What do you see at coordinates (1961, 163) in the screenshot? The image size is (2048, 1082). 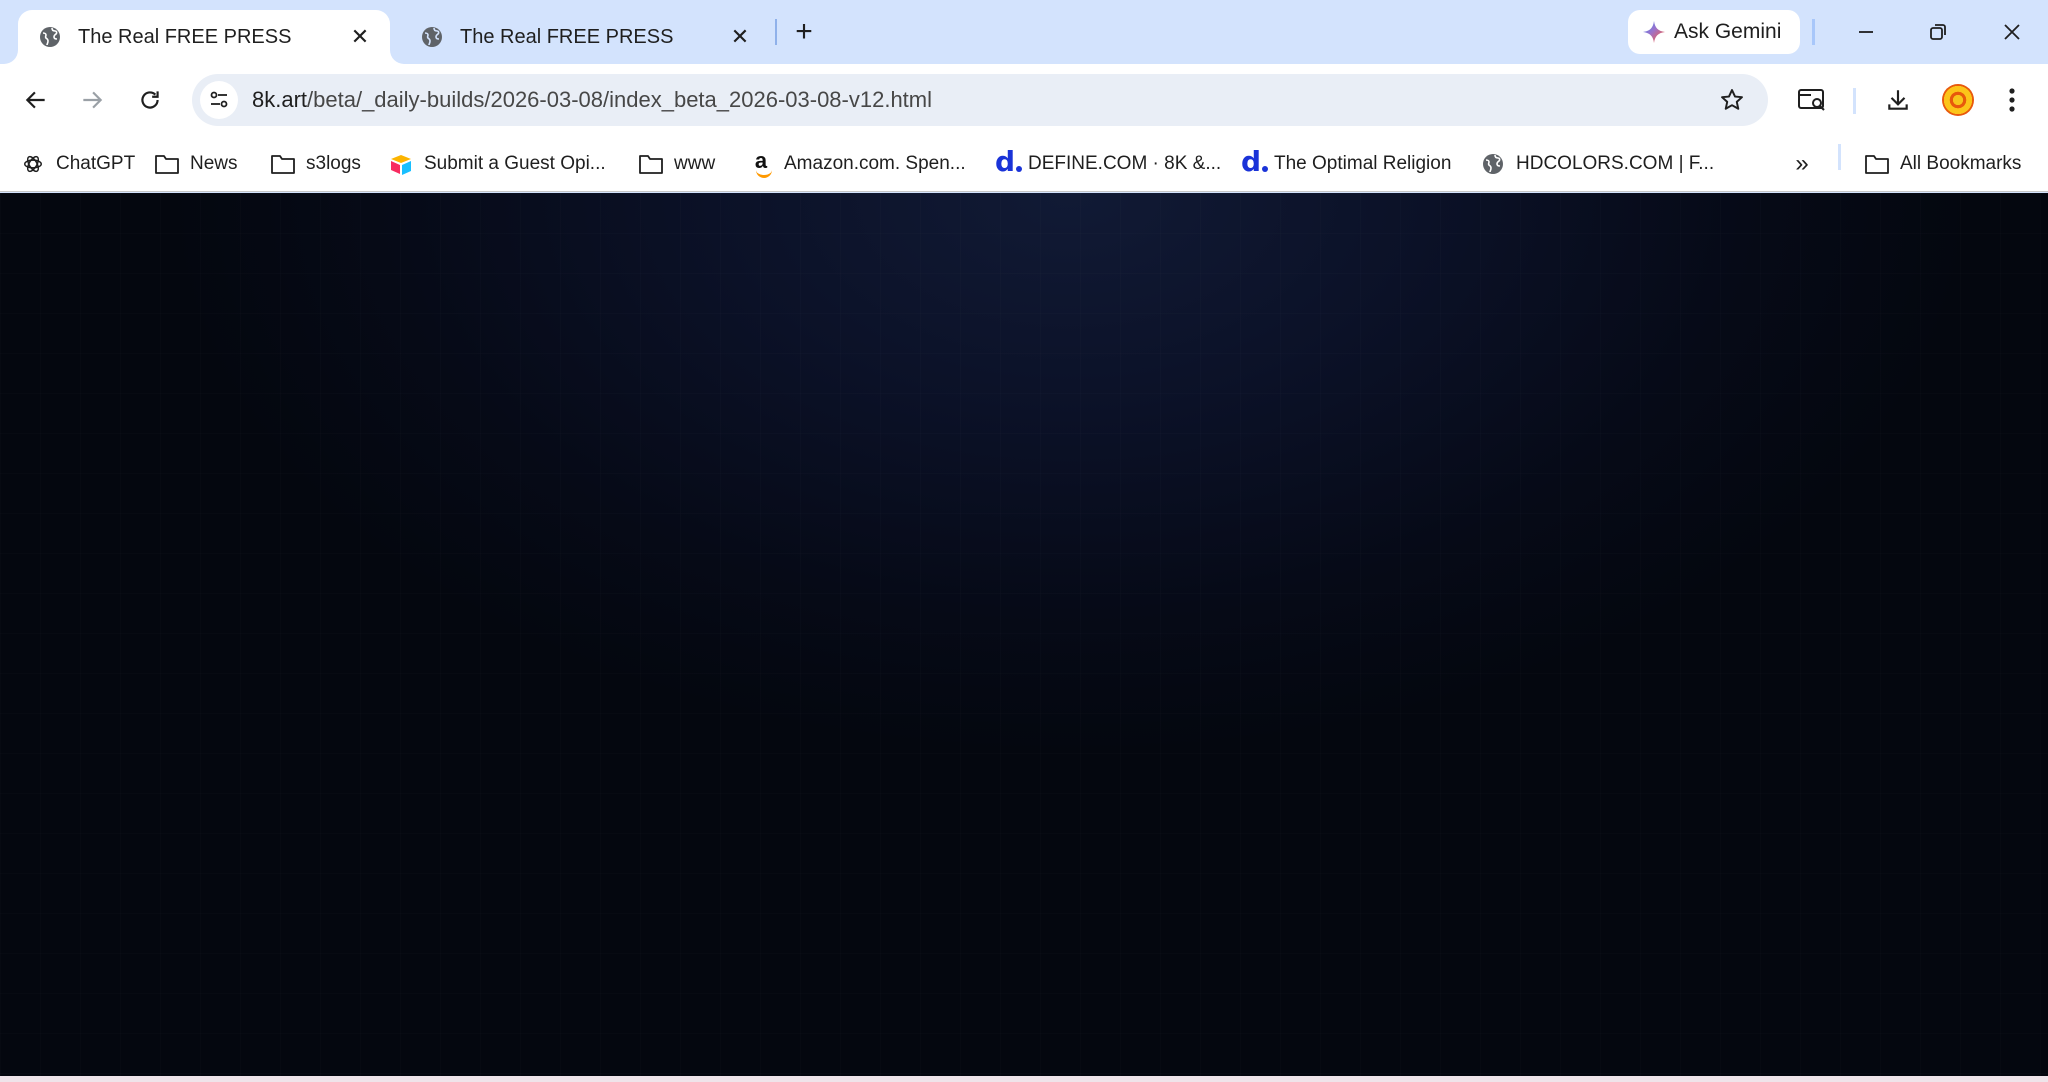 I see `all-bookmarks-label: All Bookmarks` at bounding box center [1961, 163].